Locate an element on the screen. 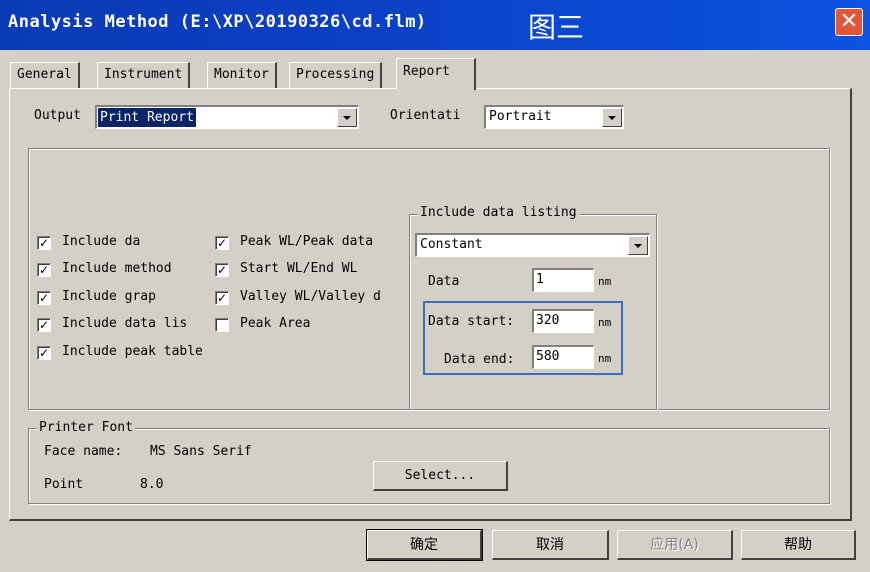 This screenshot has width=870, height=572. apply-label: 应用(A) is located at coordinates (674, 545).